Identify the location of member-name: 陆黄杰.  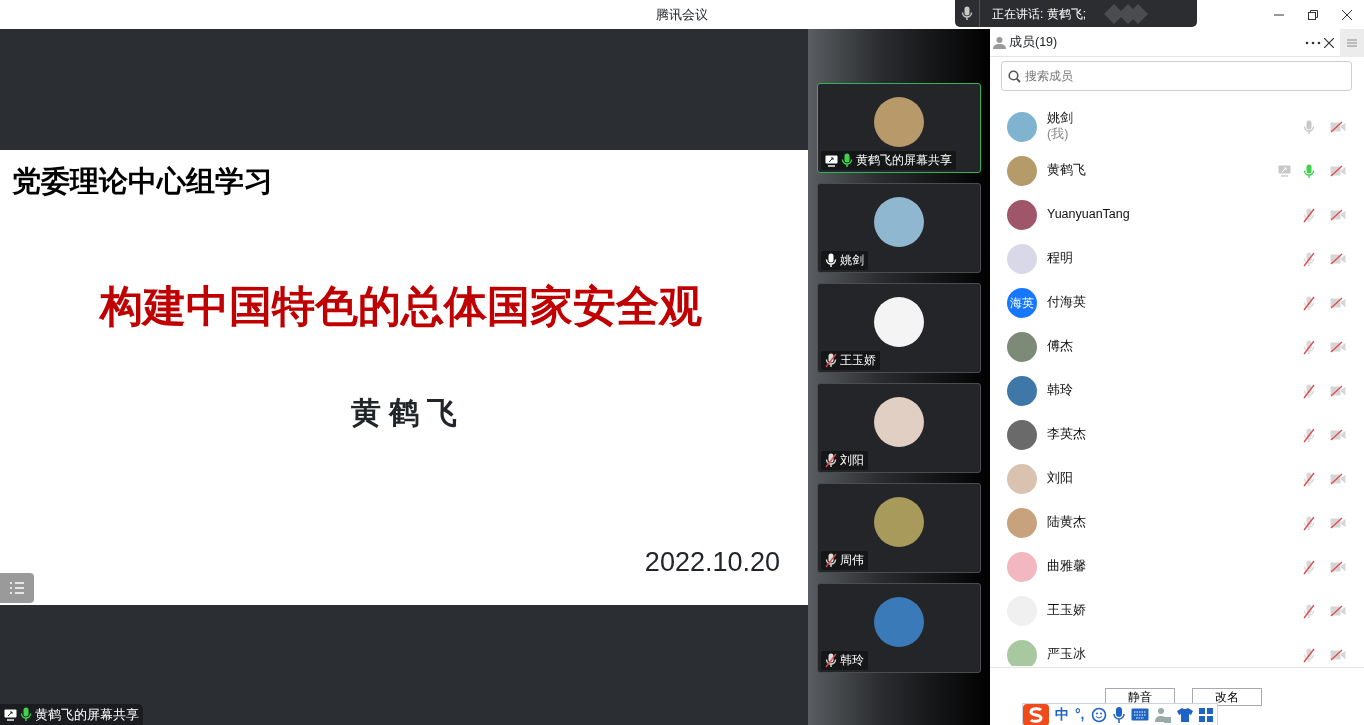
(1067, 523).